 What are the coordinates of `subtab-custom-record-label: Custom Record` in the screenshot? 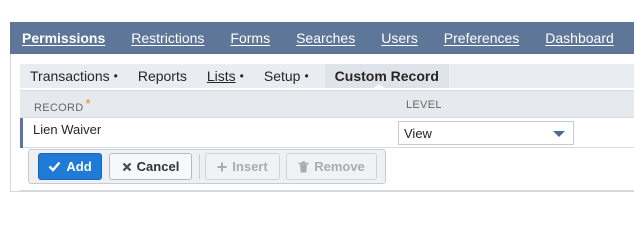 It's located at (386, 76).